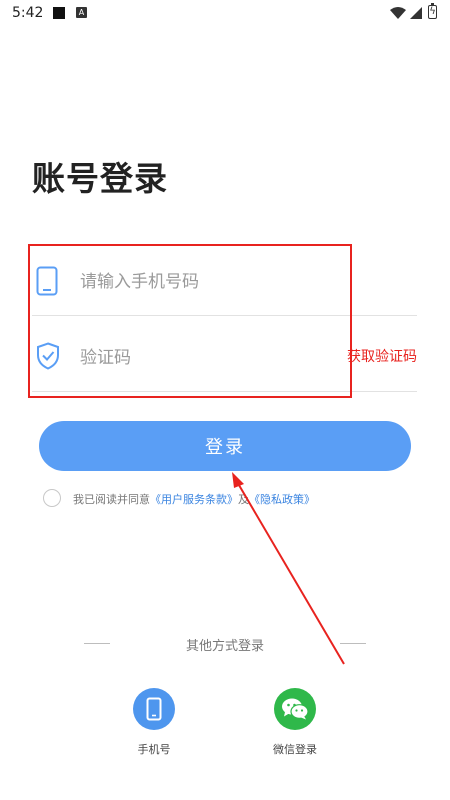 This screenshot has width=450, height=800. Describe the element at coordinates (28, 13) in the screenshot. I see `status-time: 5:42` at that location.